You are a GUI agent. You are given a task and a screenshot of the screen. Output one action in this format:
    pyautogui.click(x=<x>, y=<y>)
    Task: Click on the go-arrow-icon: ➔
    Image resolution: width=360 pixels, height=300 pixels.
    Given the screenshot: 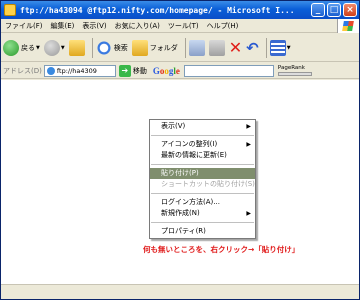 What is the action you would take?
    pyautogui.click(x=124, y=70)
    